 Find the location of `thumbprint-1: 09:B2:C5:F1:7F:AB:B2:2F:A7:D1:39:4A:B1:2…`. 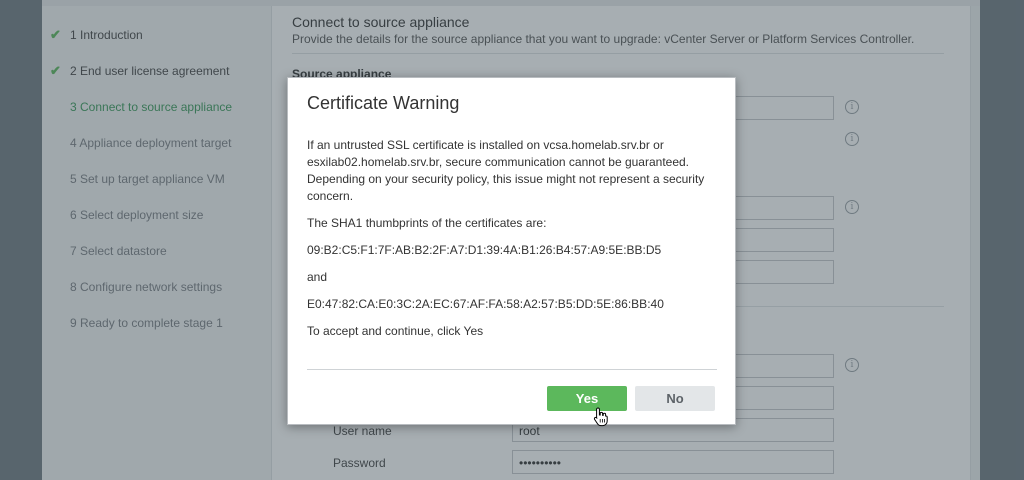

thumbprint-1: 09:B2:C5:F1:7F:AB:B2:2F:A7:D1:39:4A:B1:2… is located at coordinates (484, 250).